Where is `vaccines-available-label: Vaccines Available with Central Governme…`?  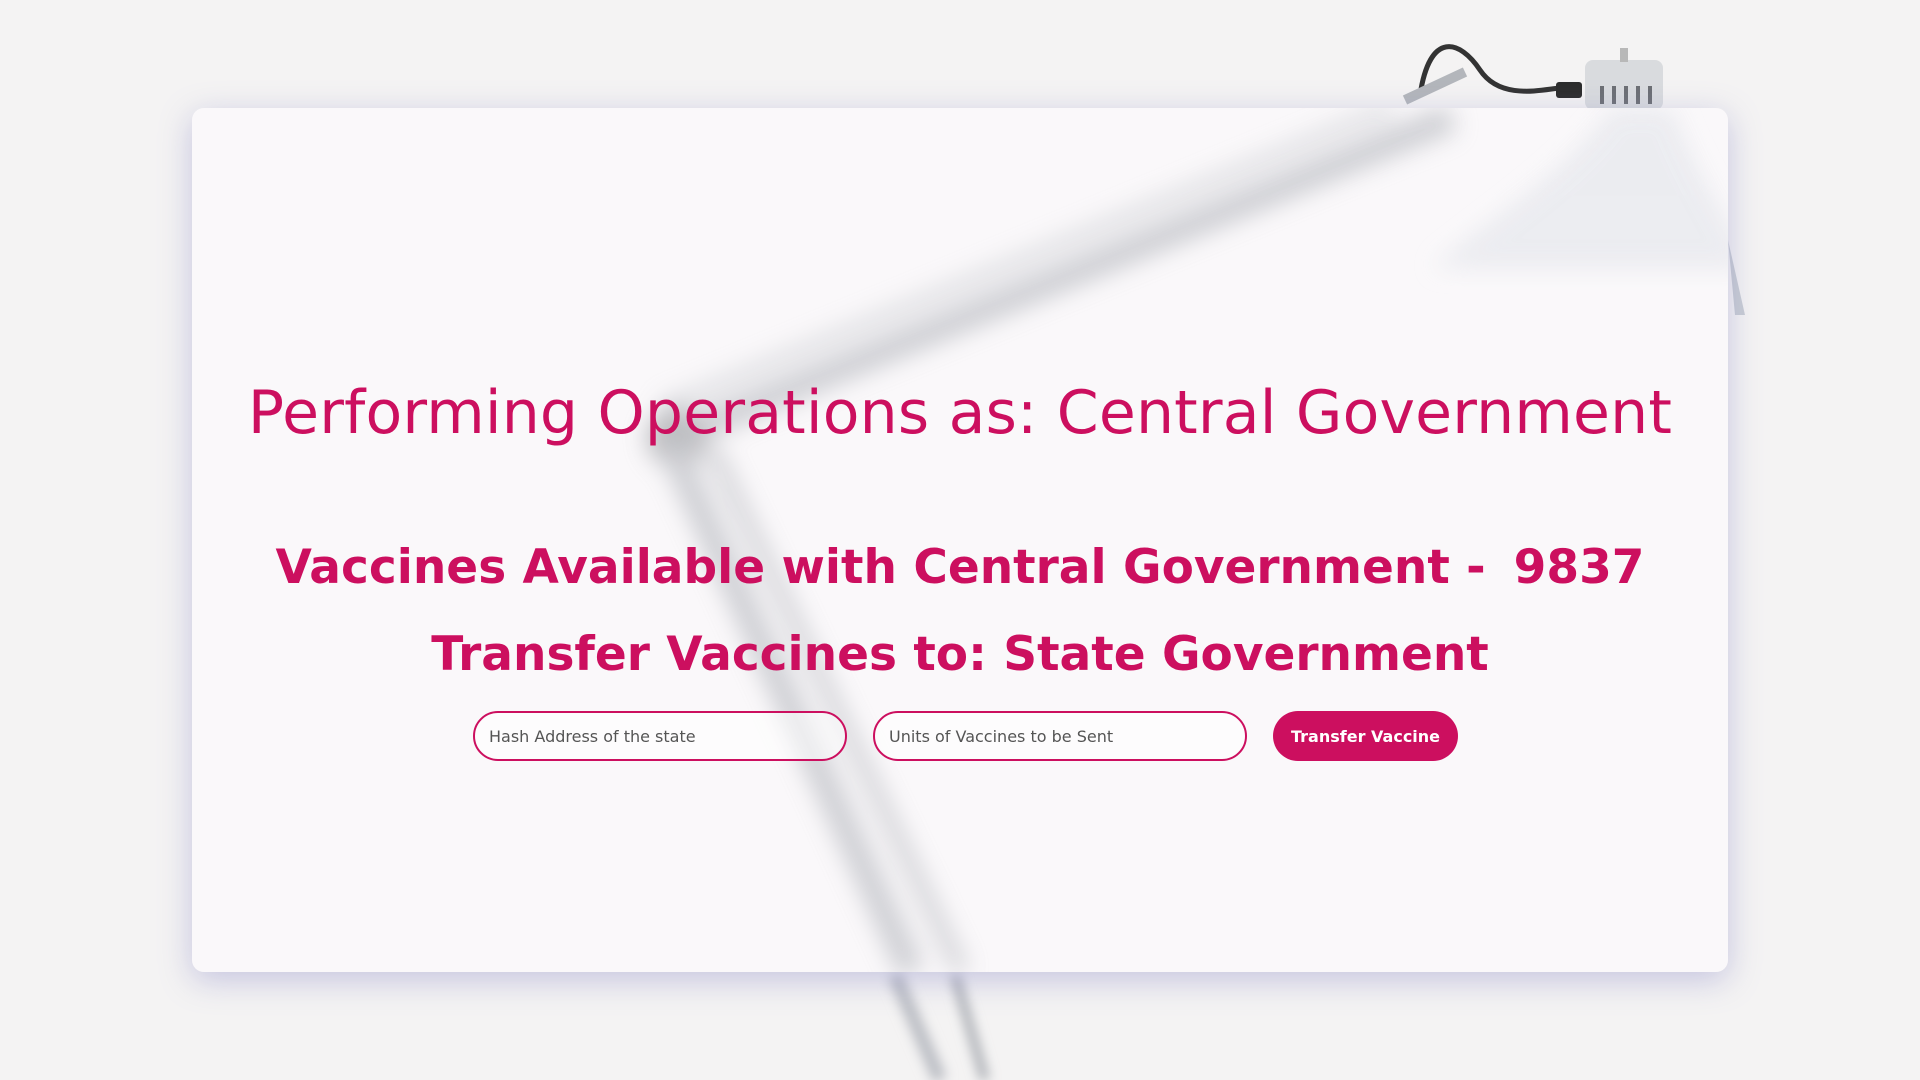 vaccines-available-label: Vaccines Available with Central Governme… is located at coordinates (880, 567).